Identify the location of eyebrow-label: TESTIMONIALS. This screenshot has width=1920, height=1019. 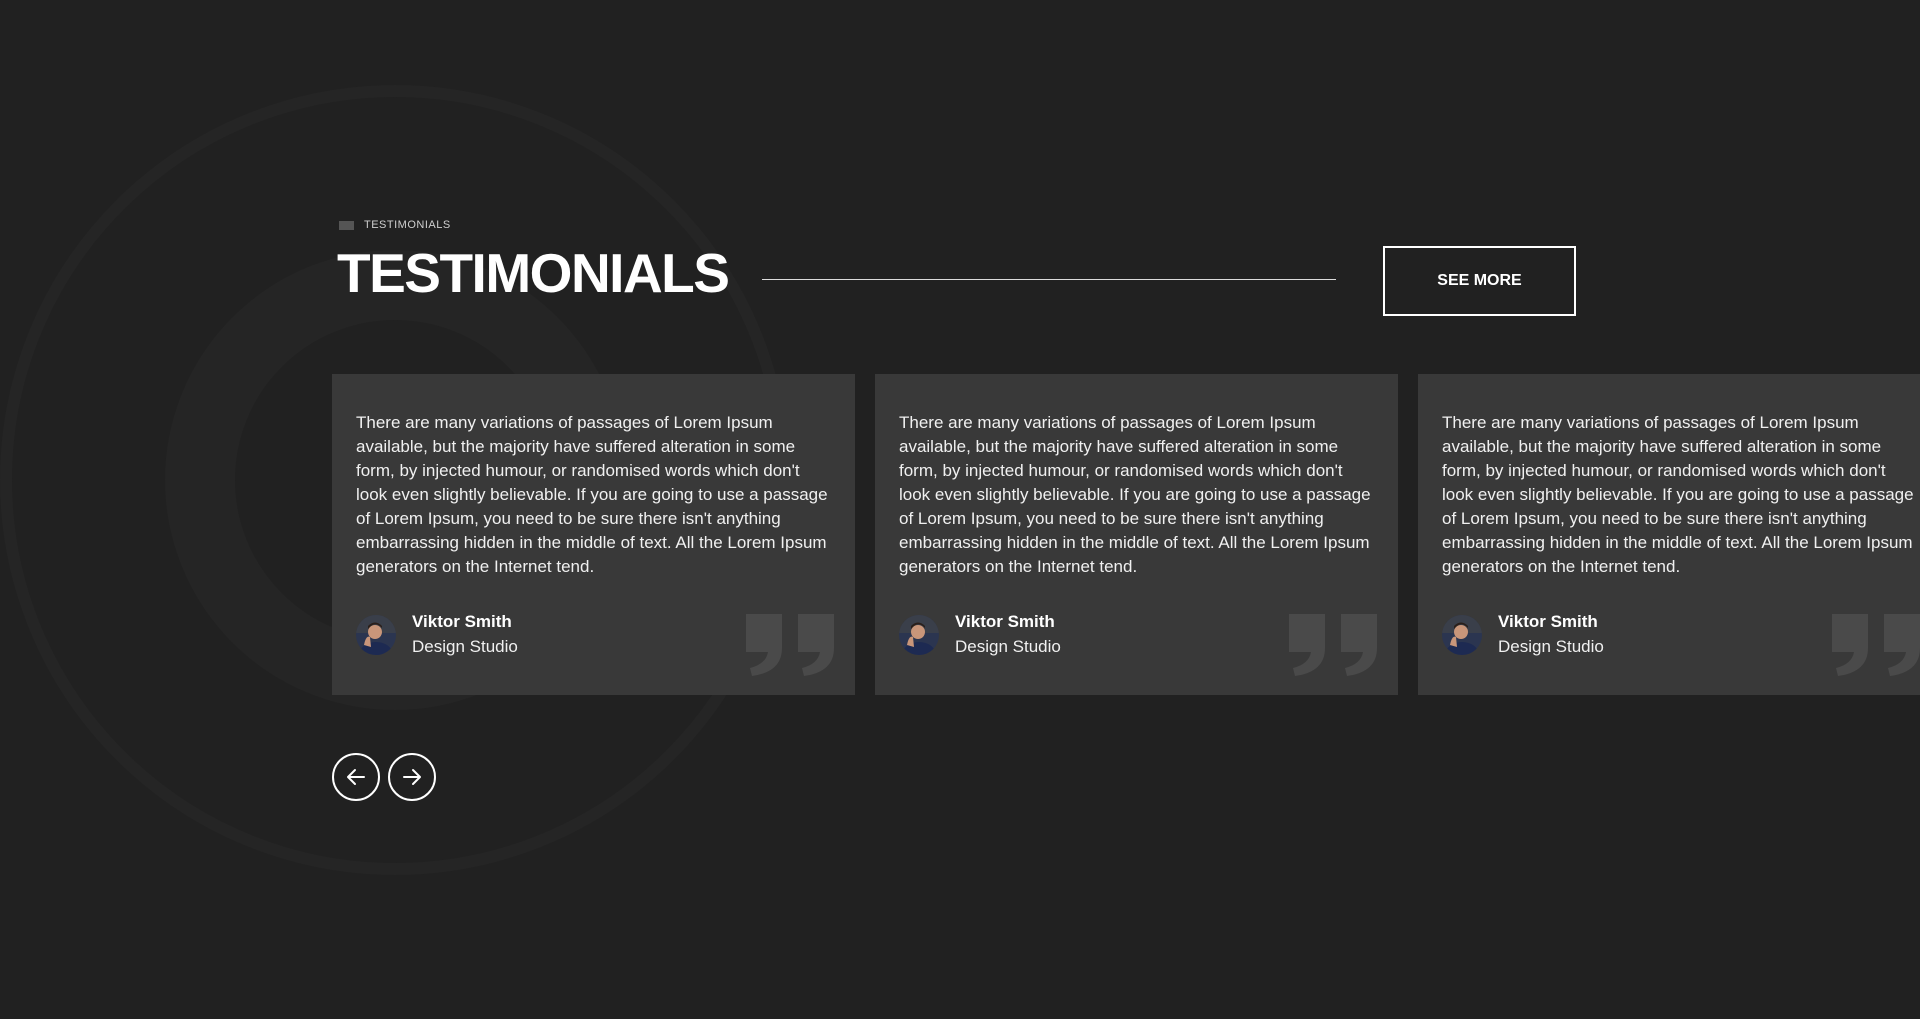
(407, 225).